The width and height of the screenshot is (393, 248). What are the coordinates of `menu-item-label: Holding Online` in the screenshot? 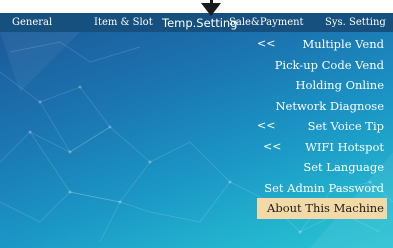 It's located at (340, 85).